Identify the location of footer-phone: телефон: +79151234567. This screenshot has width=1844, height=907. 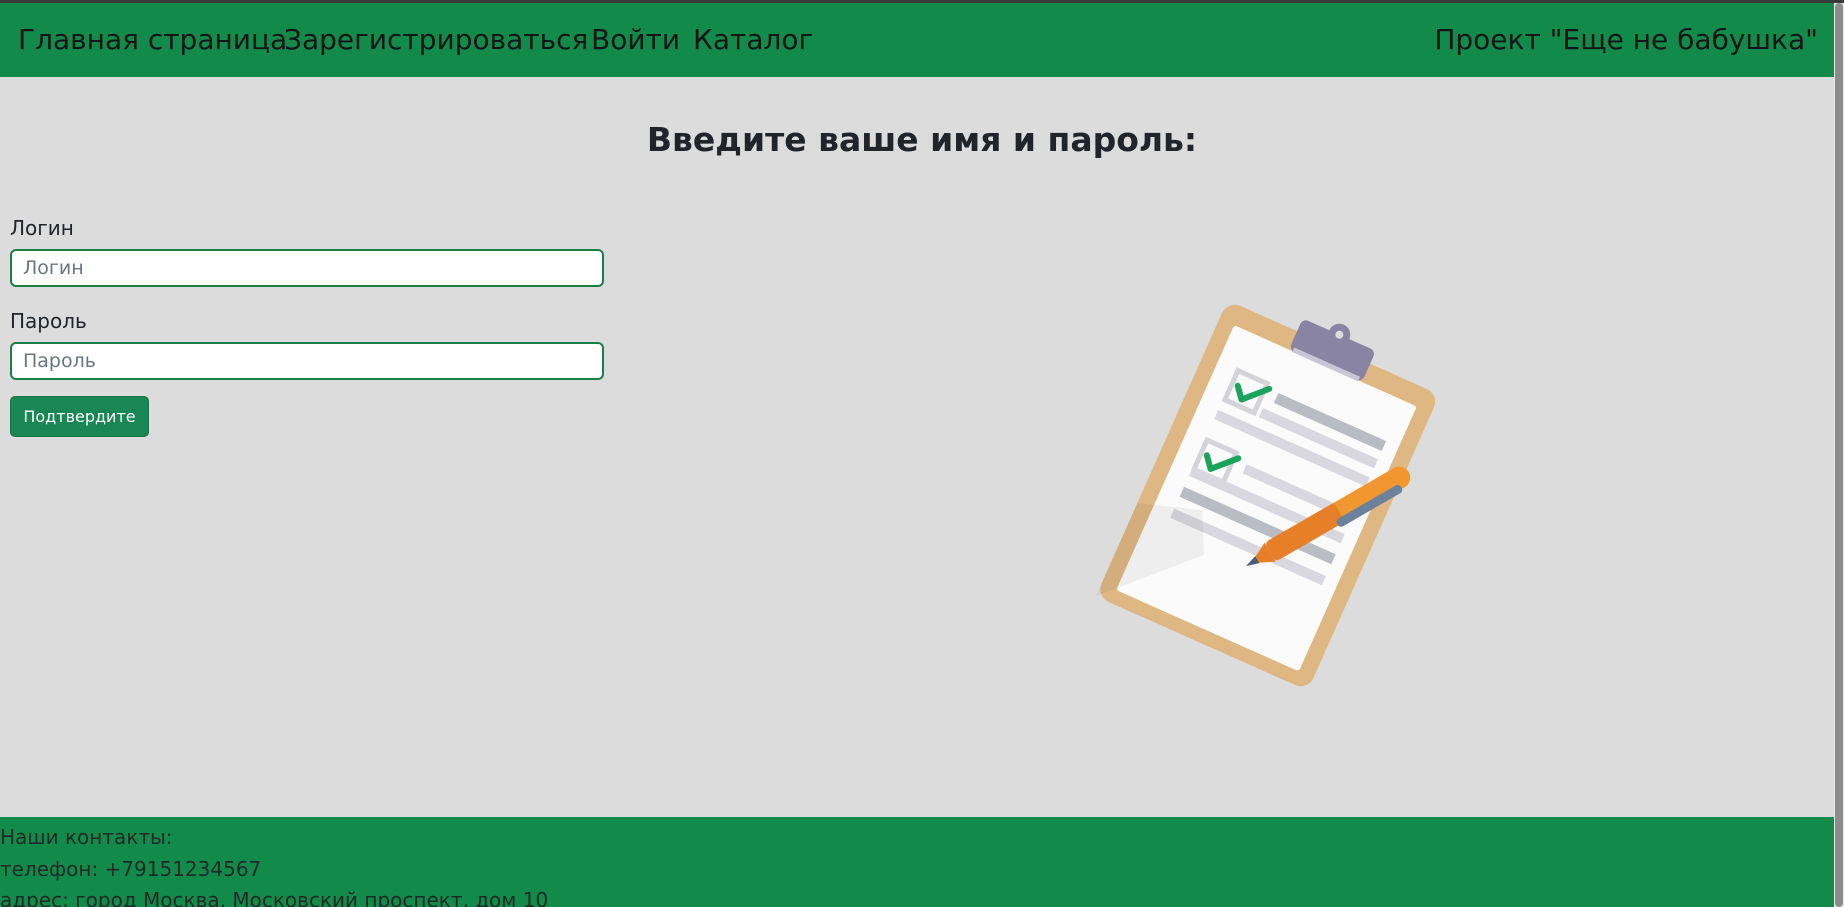
(131, 869).